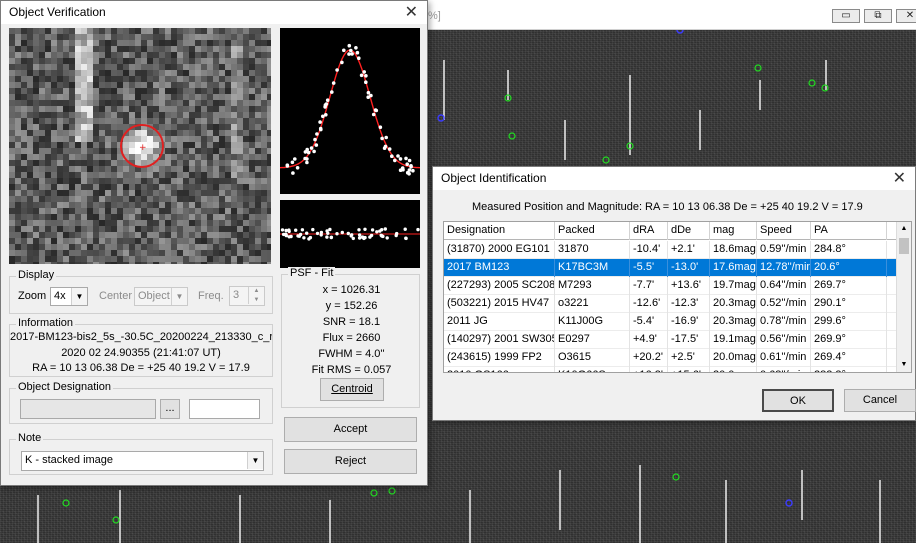 Image resolution: width=916 pixels, height=543 pixels. I want to click on psf-fit-rms: Fit RMS = 0.057, so click(351, 370).